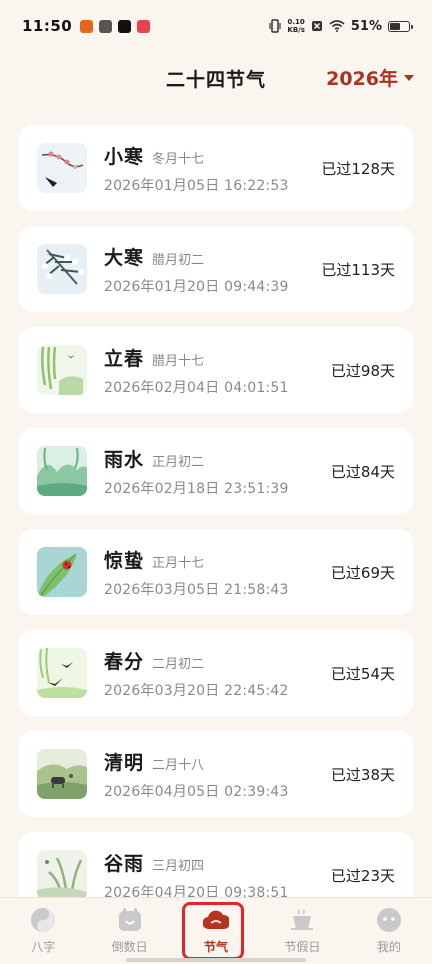 This screenshot has height=964, width=432. What do you see at coordinates (316, 26) in the screenshot?
I see `sim-blocked-icon` at bounding box center [316, 26].